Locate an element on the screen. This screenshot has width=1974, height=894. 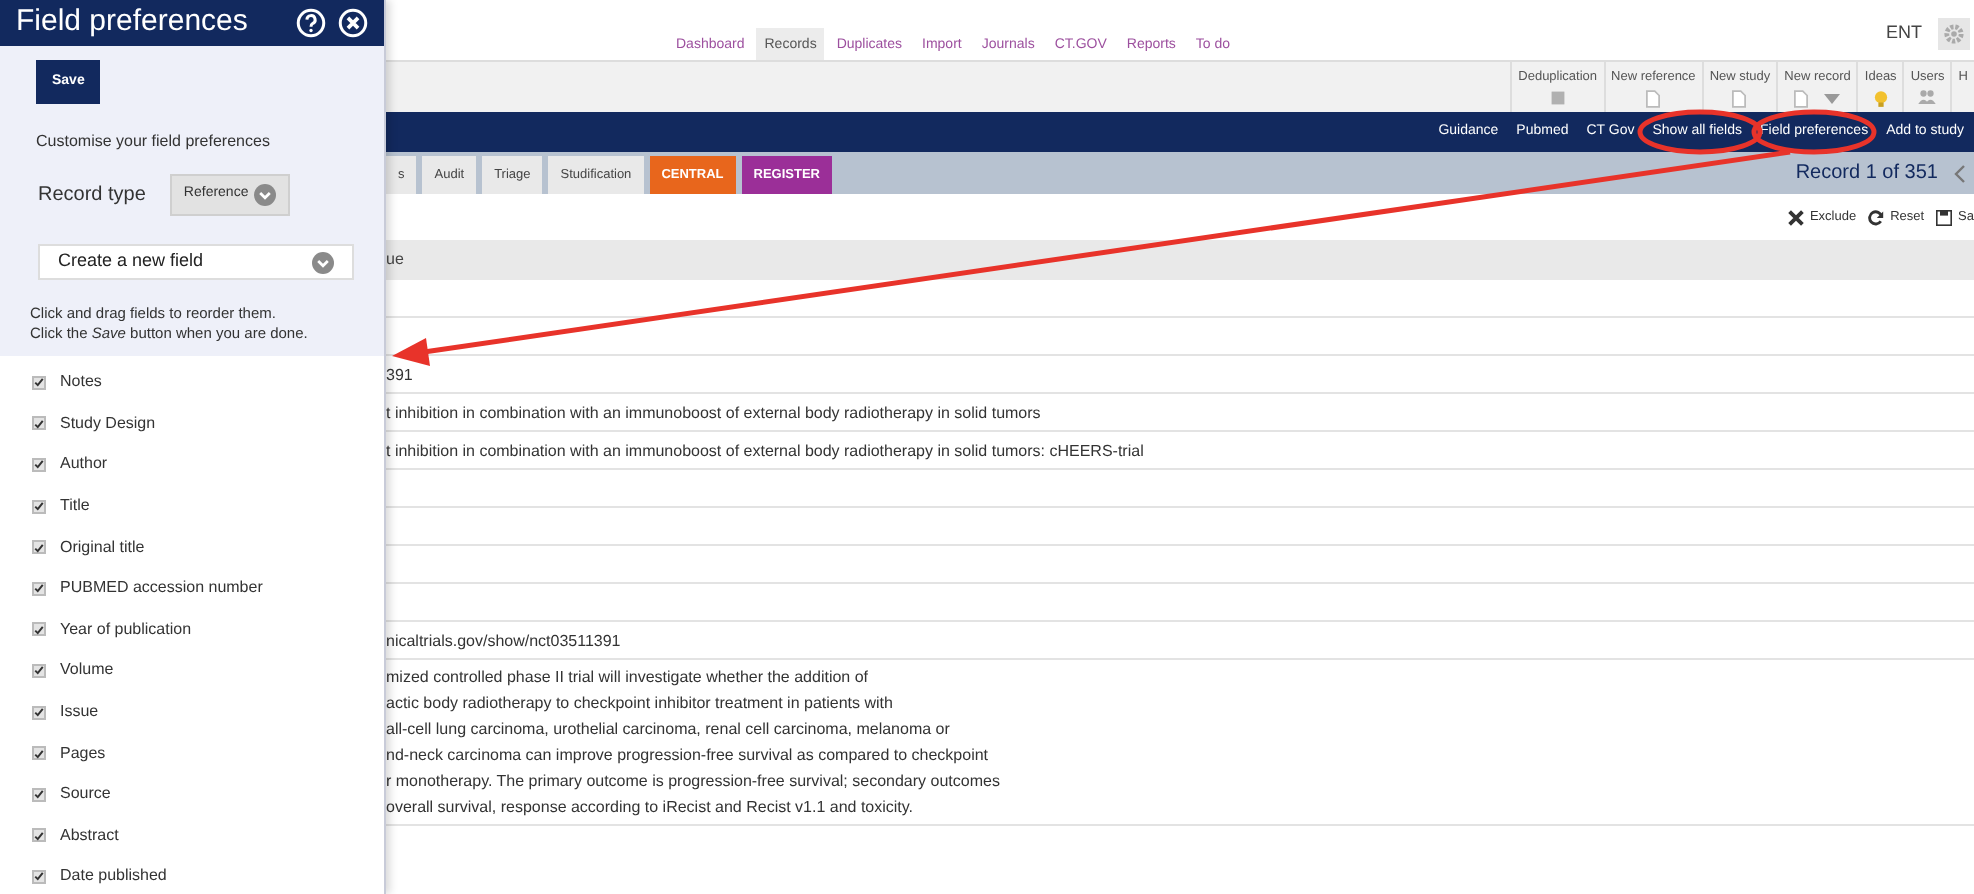
table-cell-text: nicaltrials.gov/show/nct03511391 is located at coordinates (503, 641).